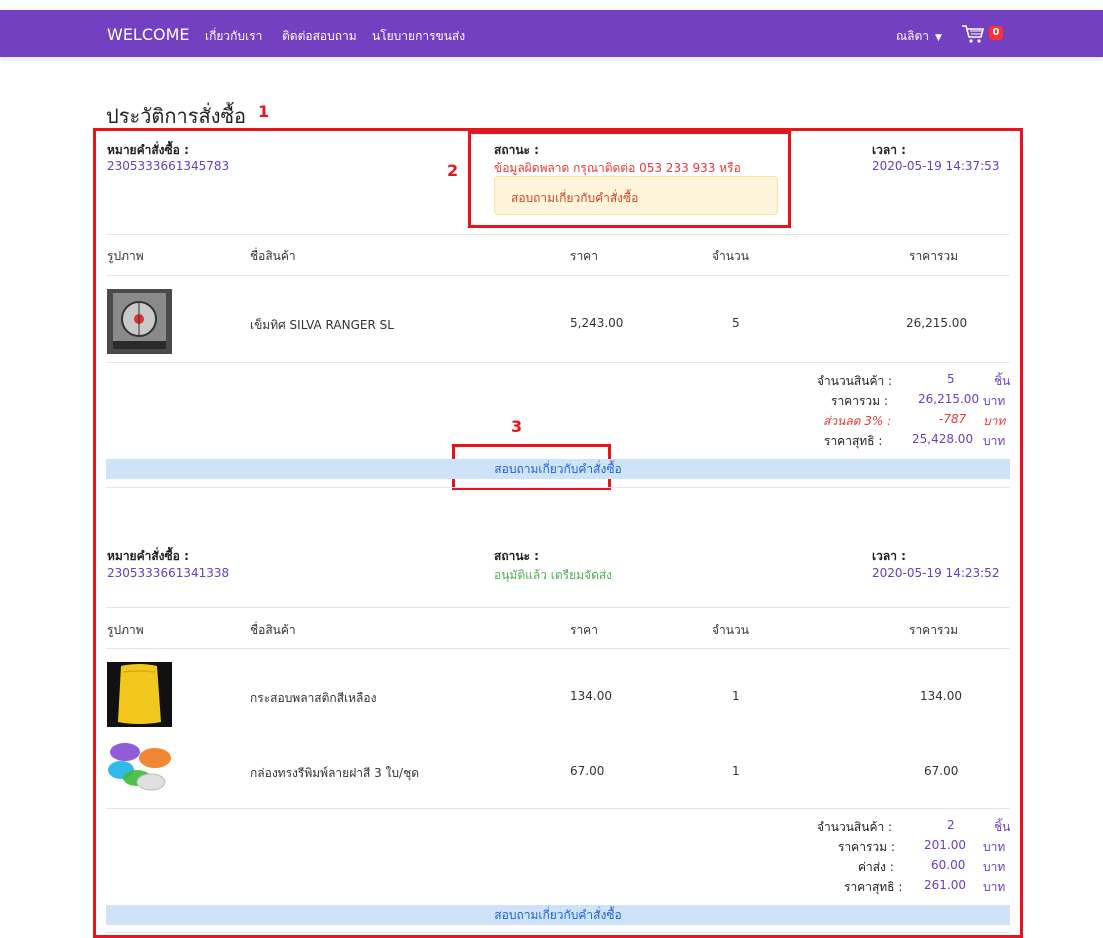  I want to click on product-price: 5,243.00, so click(597, 323).